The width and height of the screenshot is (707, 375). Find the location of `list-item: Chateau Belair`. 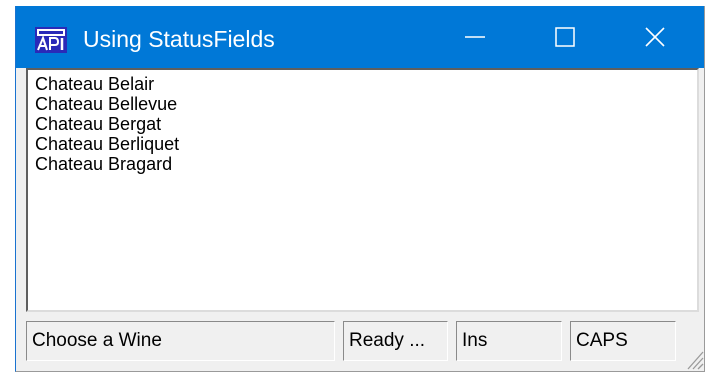

list-item: Chateau Belair is located at coordinates (362, 84).